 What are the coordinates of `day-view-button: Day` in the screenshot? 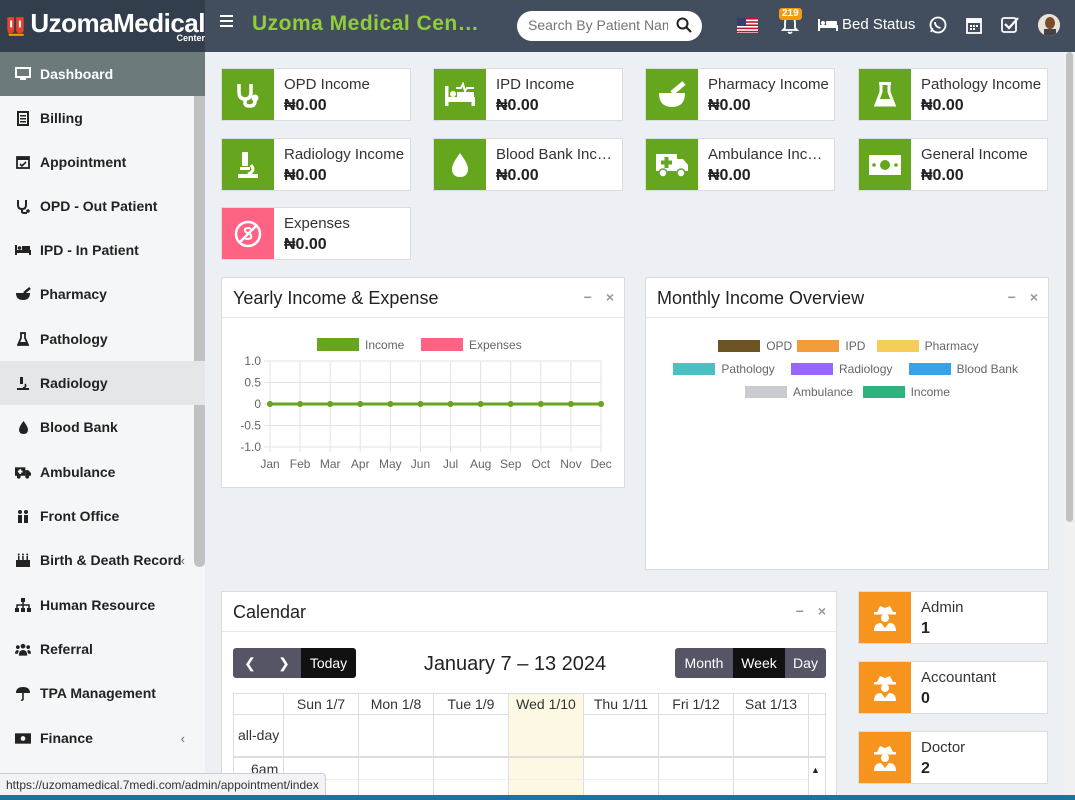 It's located at (805, 663).